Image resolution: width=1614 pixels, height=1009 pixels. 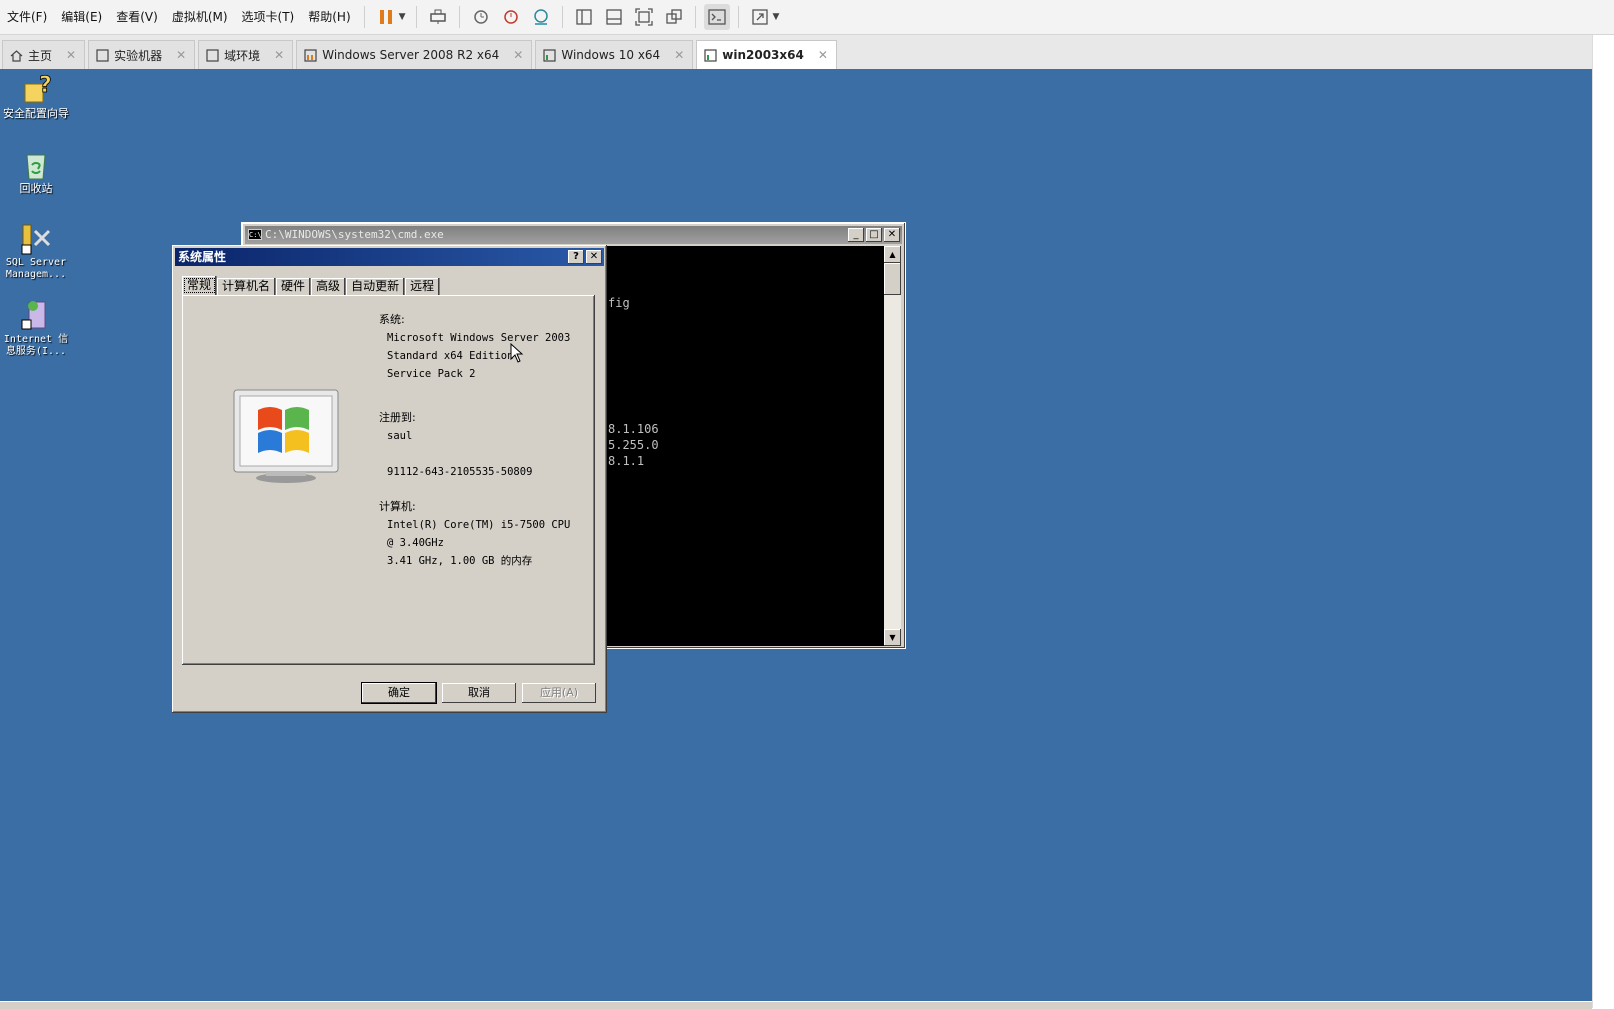 What do you see at coordinates (614, 17) in the screenshot?
I see `thumbnail-bar-icon` at bounding box center [614, 17].